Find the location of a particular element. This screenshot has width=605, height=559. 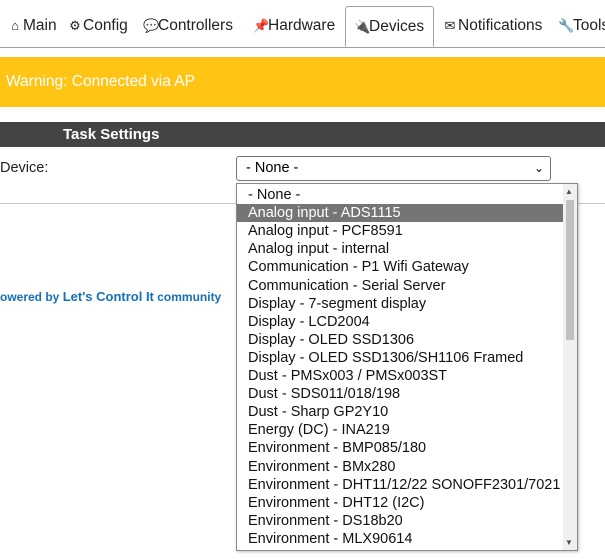

warning-banner: Warning: Connected via AP is located at coordinates (302, 82).